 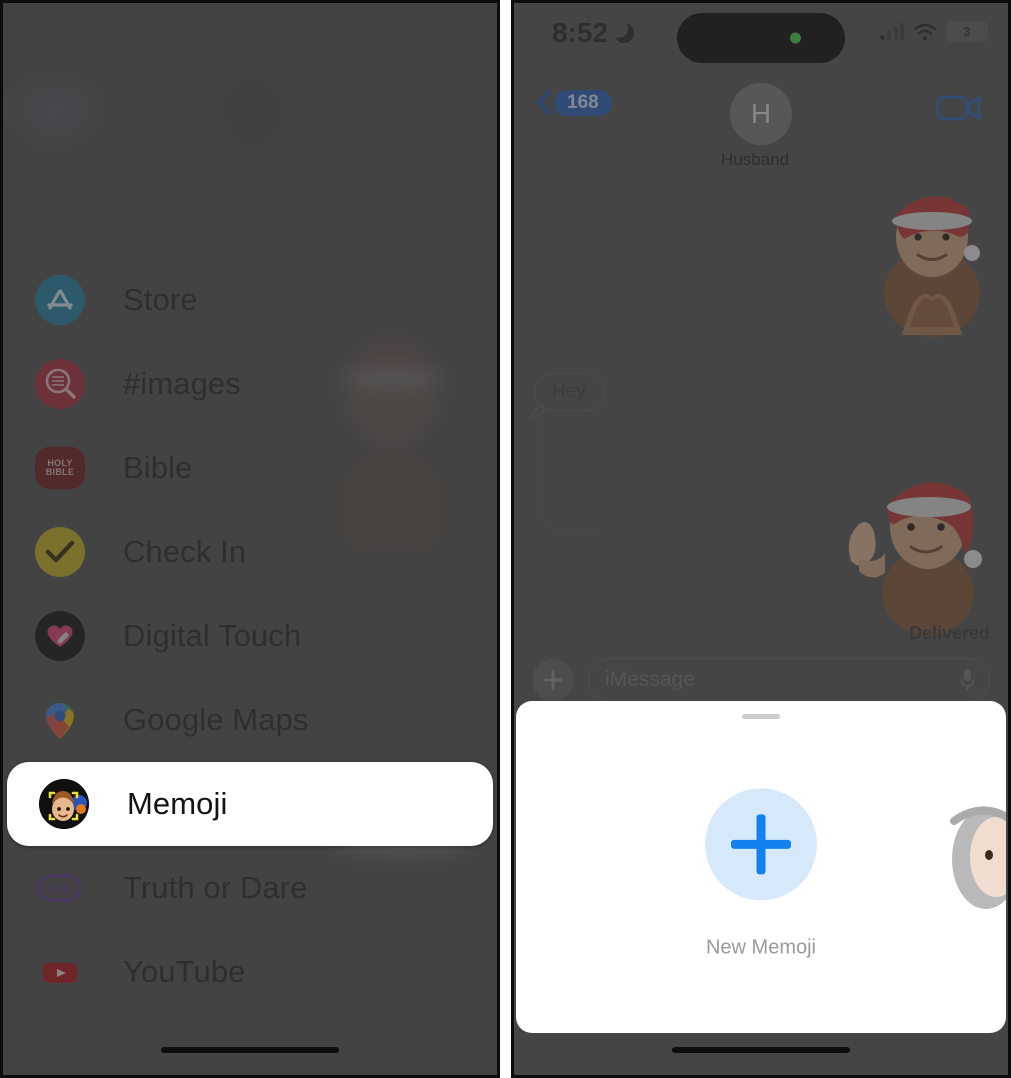 I want to click on truth-or-dare-icon: T&D, so click(x=60, y=888).